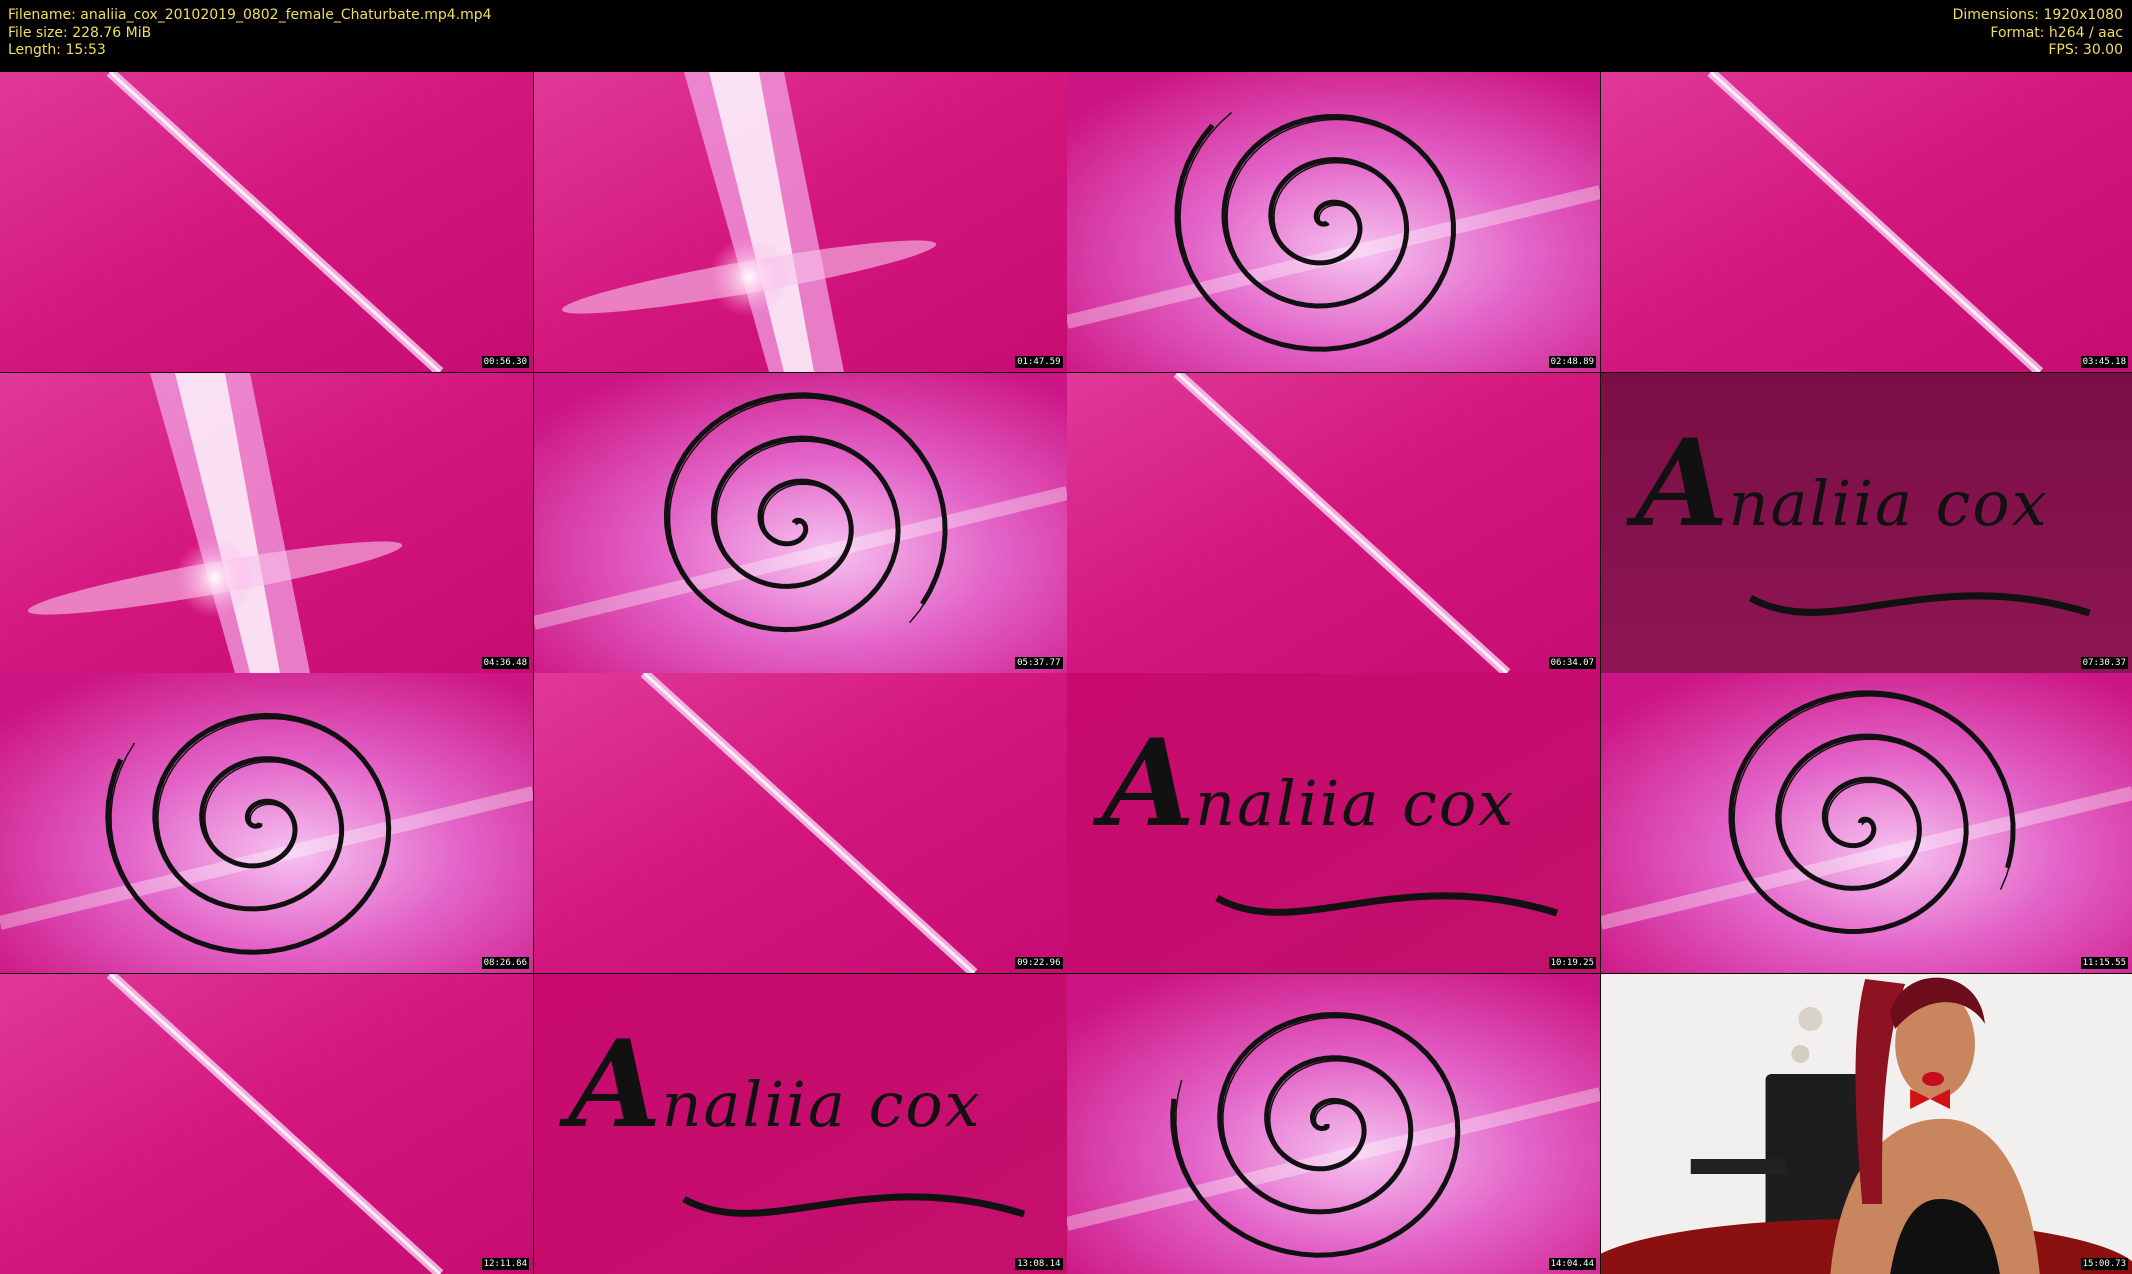 This screenshot has height=1274, width=2132. I want to click on timestamp-label: 13:08.14, so click(1039, 1263).